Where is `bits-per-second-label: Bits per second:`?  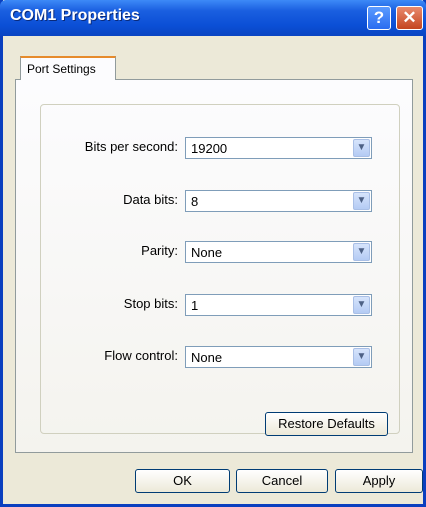 bits-per-second-label: Bits per second: is located at coordinates (131, 146).